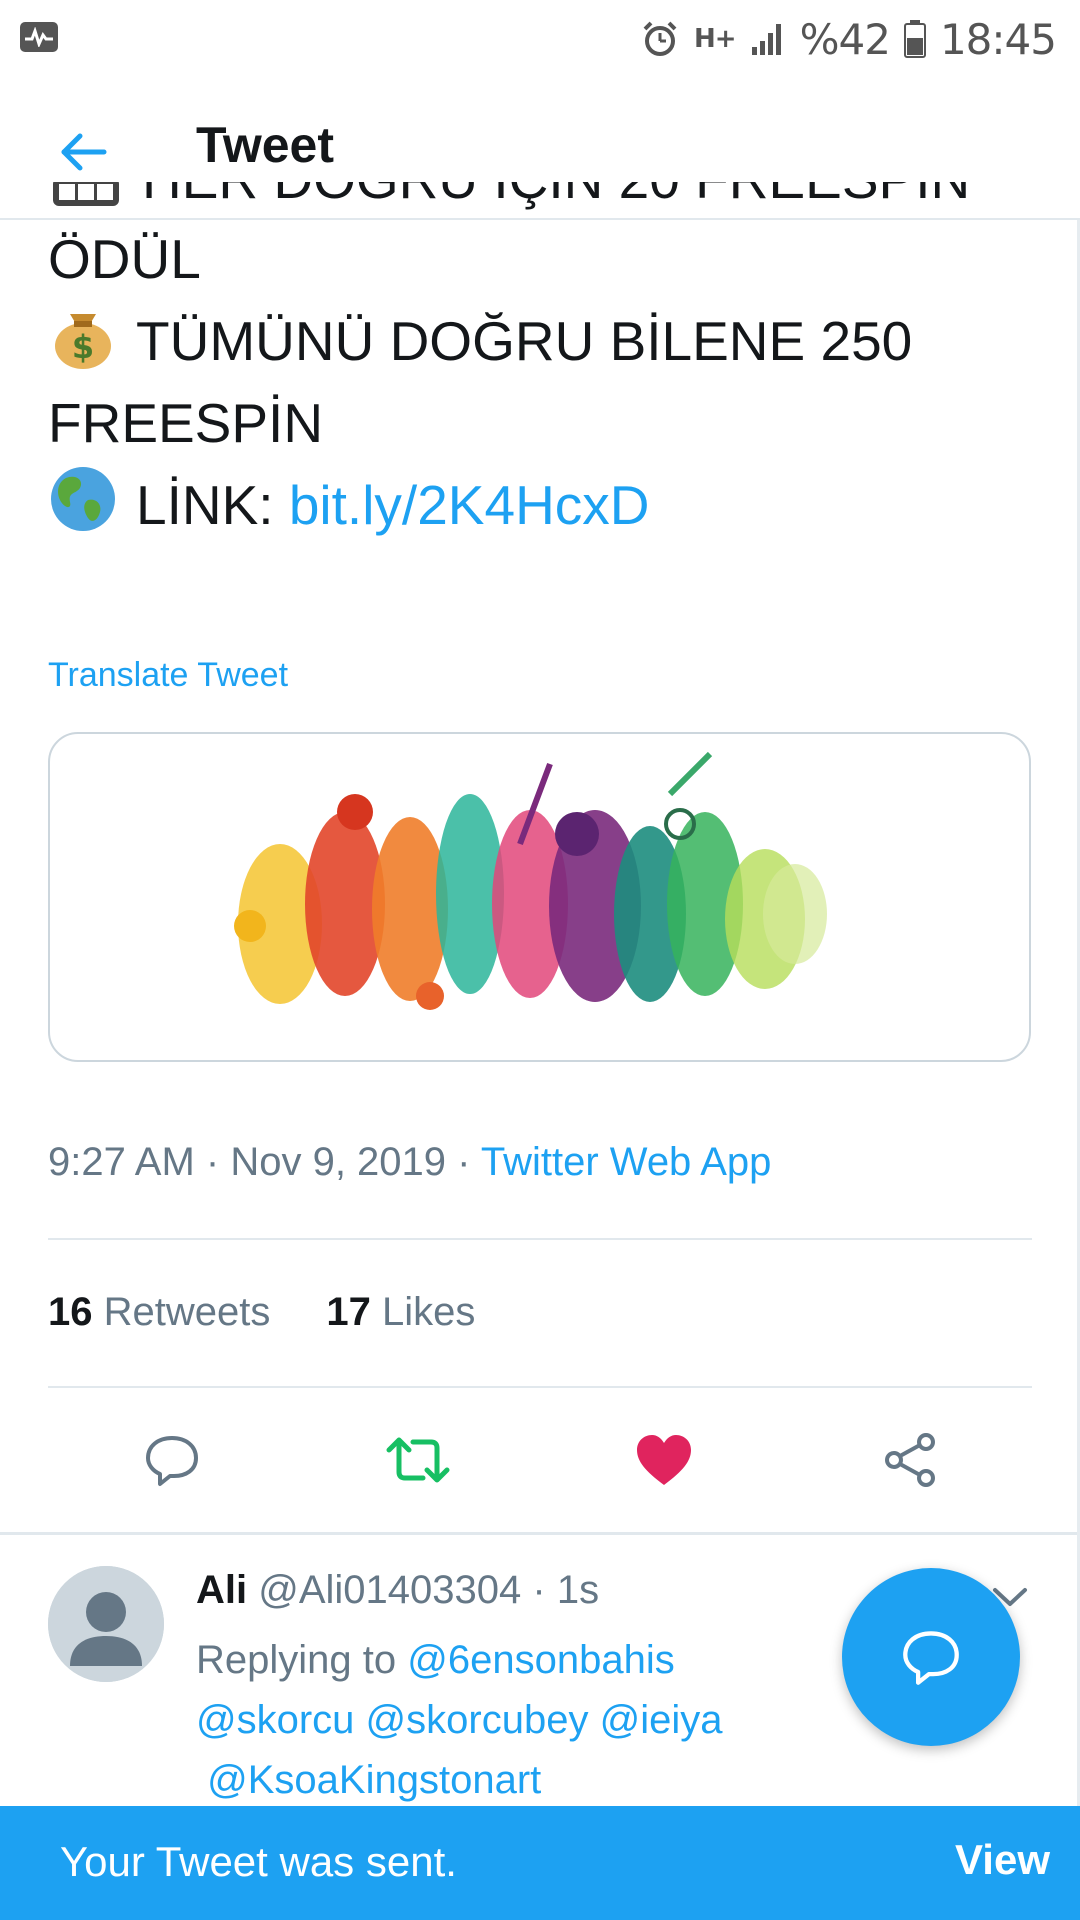 The width and height of the screenshot is (1080, 1920). What do you see at coordinates (540, 1863) in the screenshot?
I see `snackbar: Your Tweet was sent. View` at bounding box center [540, 1863].